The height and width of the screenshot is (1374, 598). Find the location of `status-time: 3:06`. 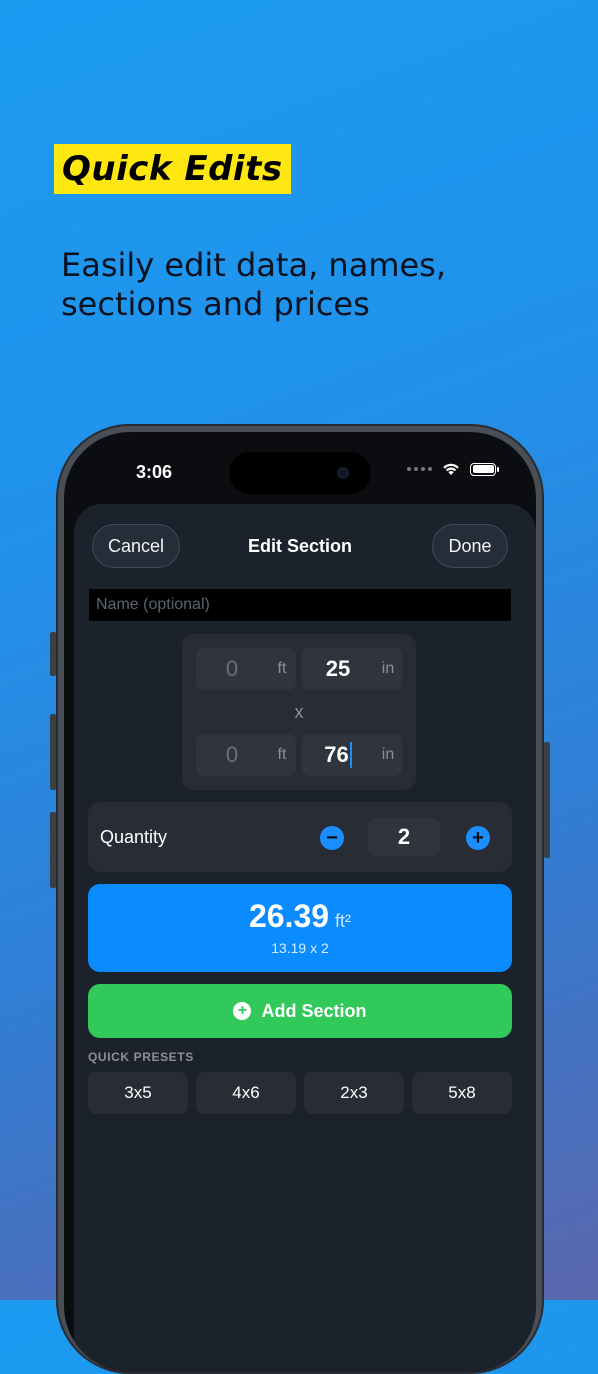

status-time: 3:06 is located at coordinates (154, 472).